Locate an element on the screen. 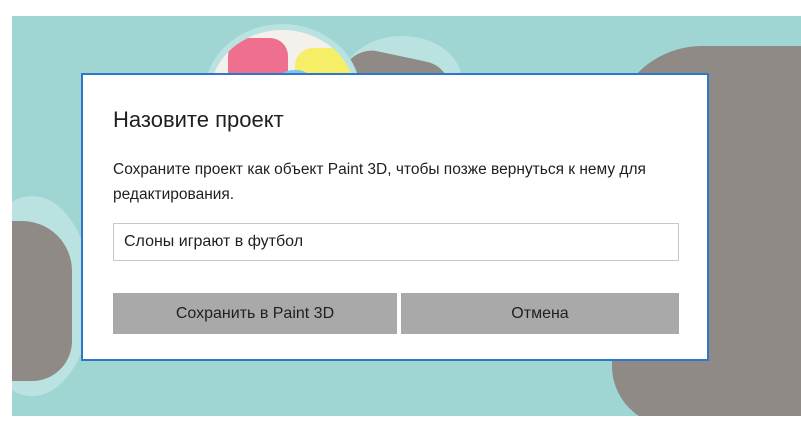 This screenshot has width=801, height=429. project-name-input is located at coordinates (396, 242).